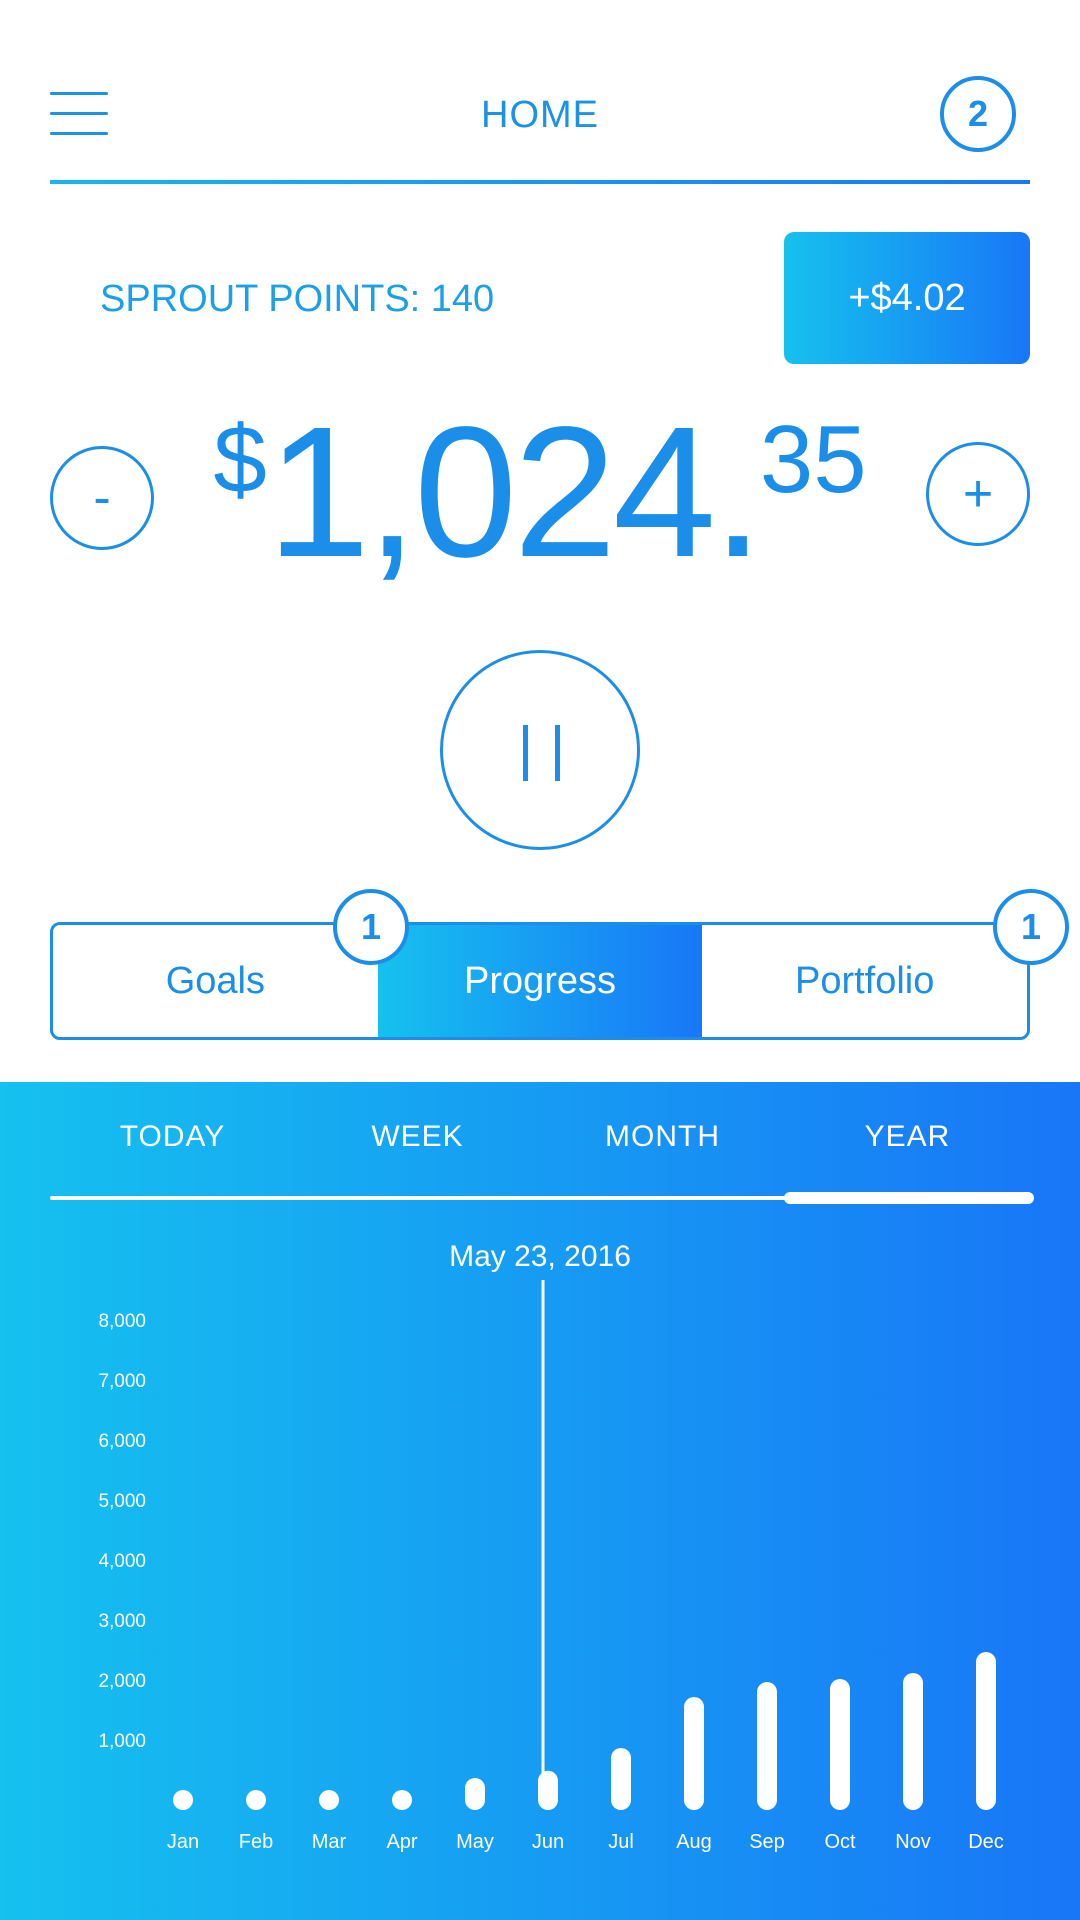 This screenshot has width=1080, height=1920. What do you see at coordinates (548, 1842) in the screenshot?
I see `x-tick-label: Jun` at bounding box center [548, 1842].